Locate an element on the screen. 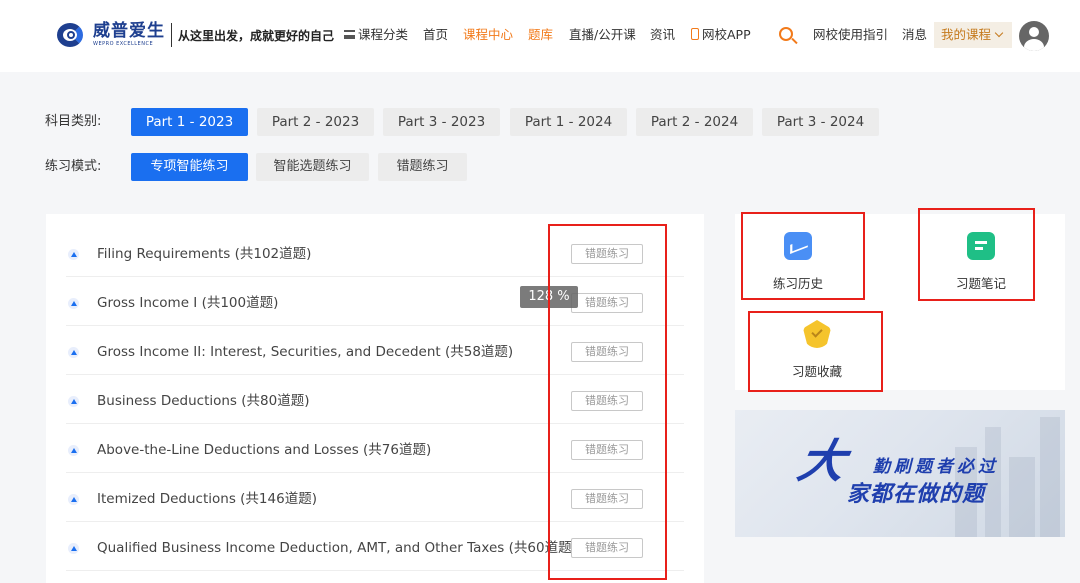 This screenshot has height=583, width=1080. logo-icon is located at coordinates (73, 35).